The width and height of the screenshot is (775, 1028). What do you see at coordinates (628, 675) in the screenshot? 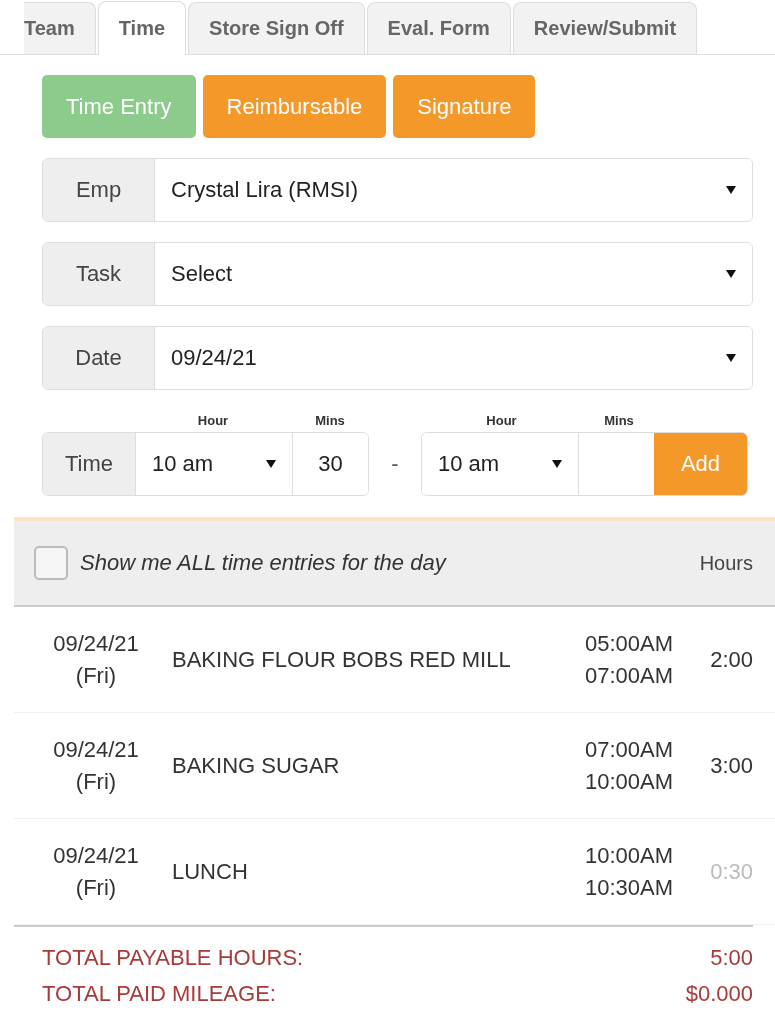
I see `end-time: 07:00AM` at bounding box center [628, 675].